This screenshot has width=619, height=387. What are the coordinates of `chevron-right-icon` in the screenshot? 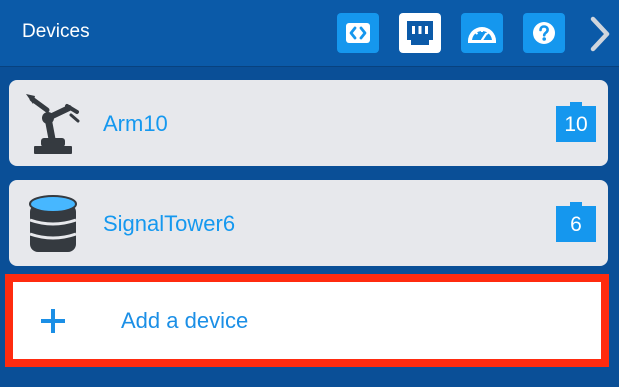 It's located at (601, 34).